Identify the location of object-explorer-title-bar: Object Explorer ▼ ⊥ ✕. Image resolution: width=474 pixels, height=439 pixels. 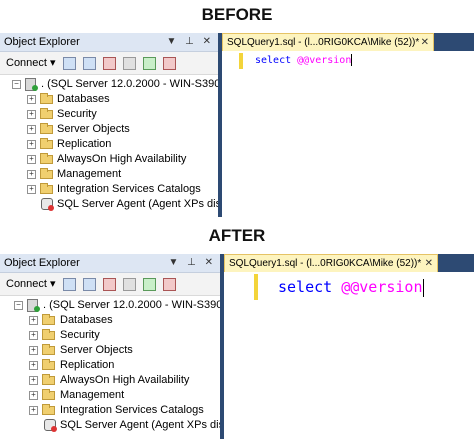
(110, 263).